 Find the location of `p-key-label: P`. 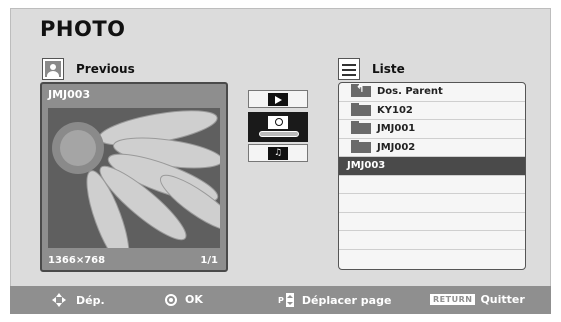

p-key-label: P is located at coordinates (281, 300).